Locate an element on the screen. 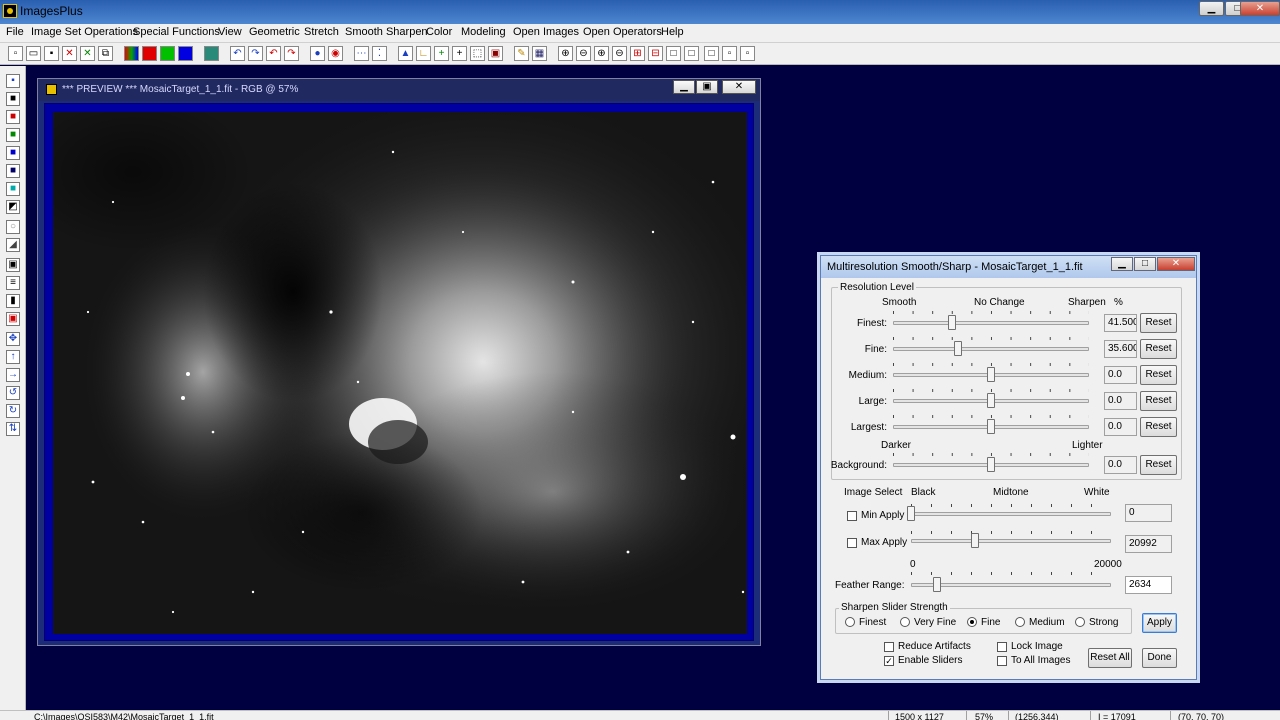 The width and height of the screenshot is (1280, 720). stamp-icon: ▣ is located at coordinates (13, 319).